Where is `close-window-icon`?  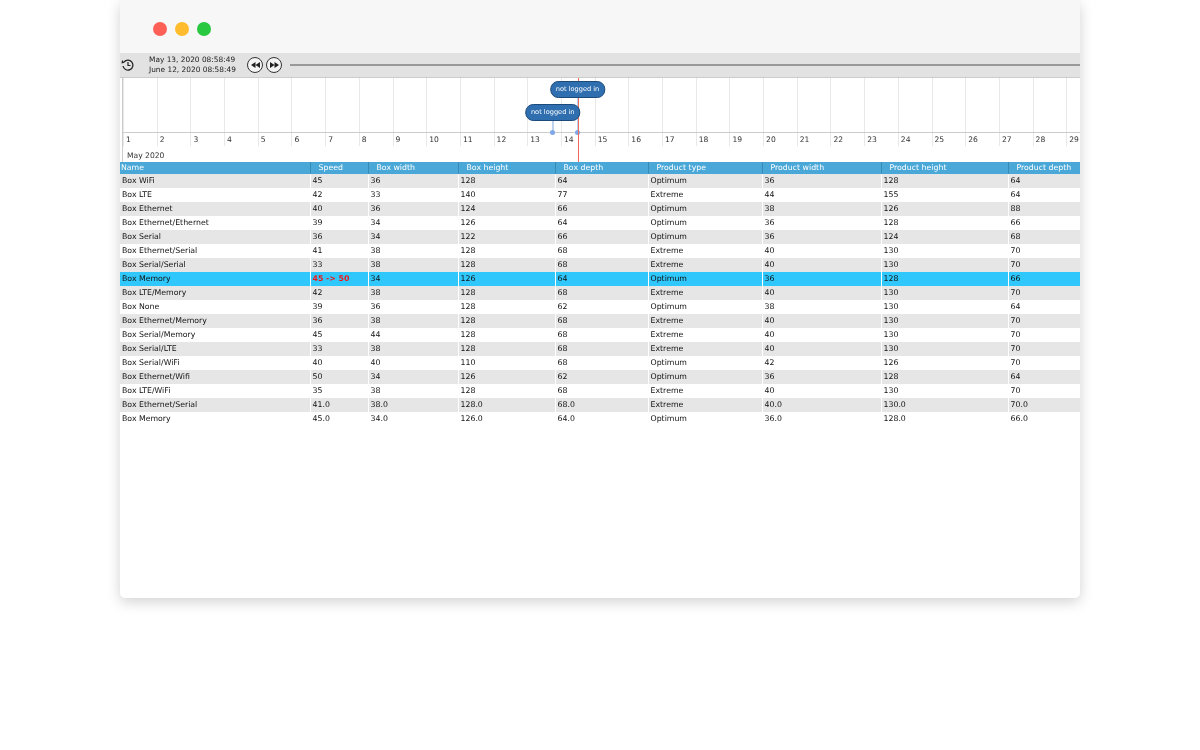
close-window-icon is located at coordinates (160, 28).